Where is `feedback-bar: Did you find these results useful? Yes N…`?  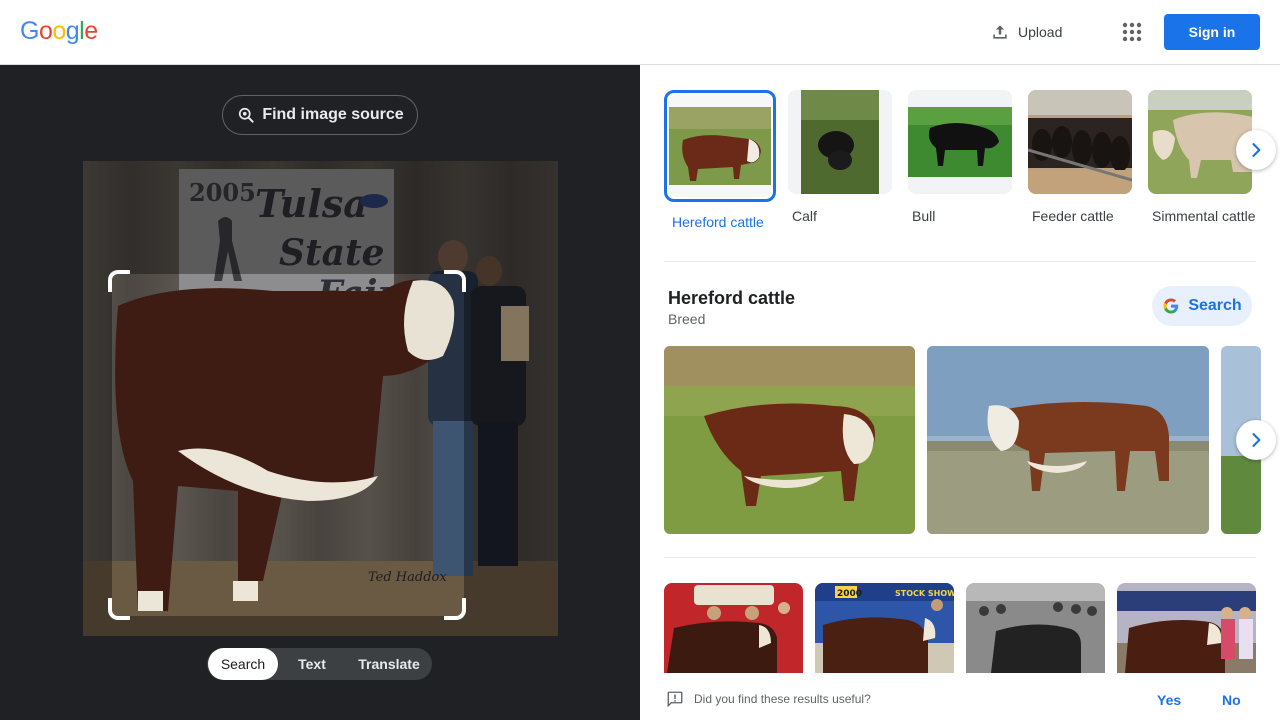 feedback-bar: Did you find these results useful? Yes N… is located at coordinates (960, 700).